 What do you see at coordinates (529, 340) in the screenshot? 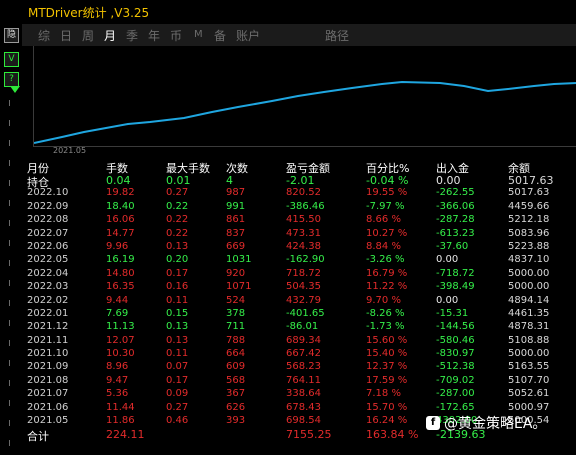
I see `table-cell: 5108.88` at bounding box center [529, 340].